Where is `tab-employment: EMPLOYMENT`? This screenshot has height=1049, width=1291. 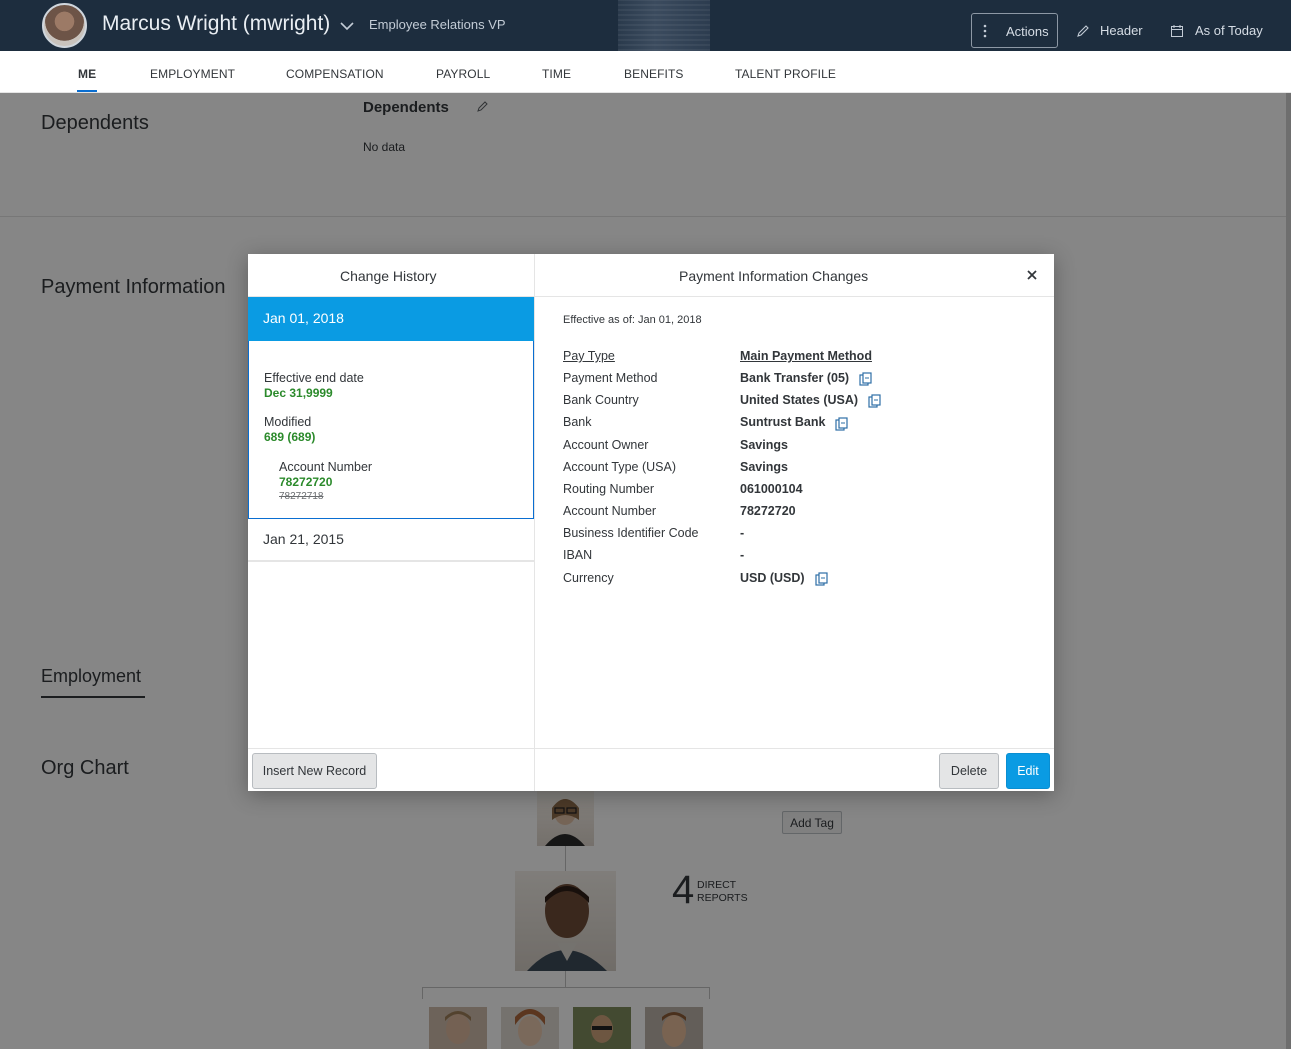
tab-employment: EMPLOYMENT is located at coordinates (192, 74).